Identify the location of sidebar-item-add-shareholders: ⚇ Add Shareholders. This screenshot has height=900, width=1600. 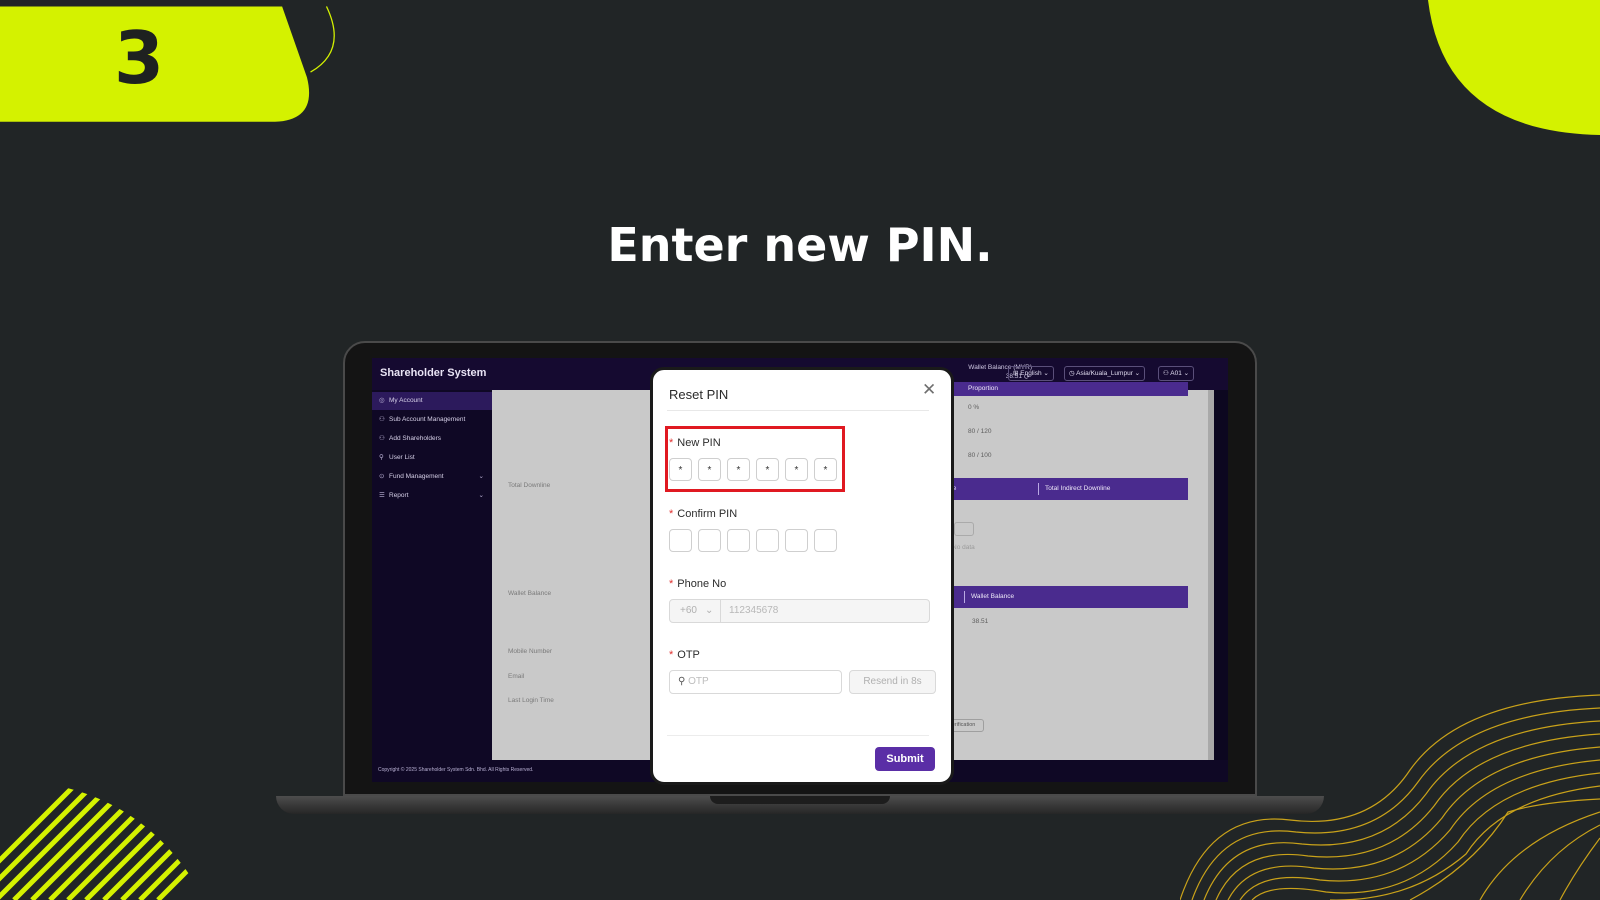
(432, 439).